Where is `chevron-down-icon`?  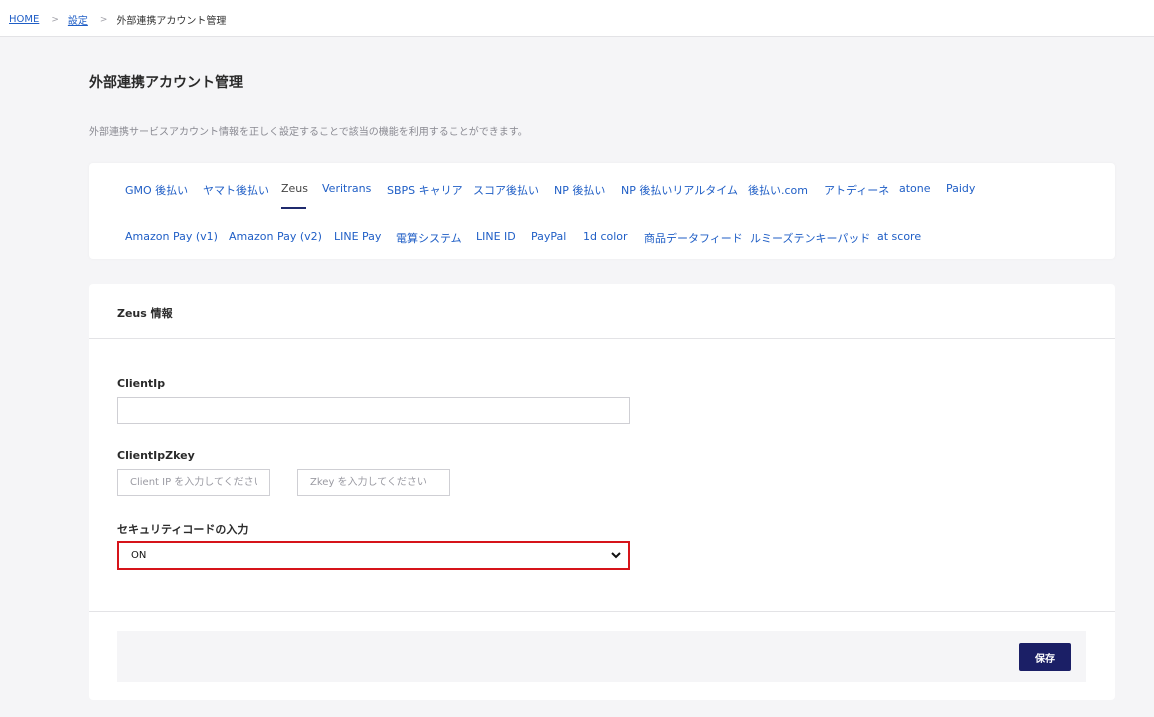
chevron-down-icon is located at coordinates (616, 556).